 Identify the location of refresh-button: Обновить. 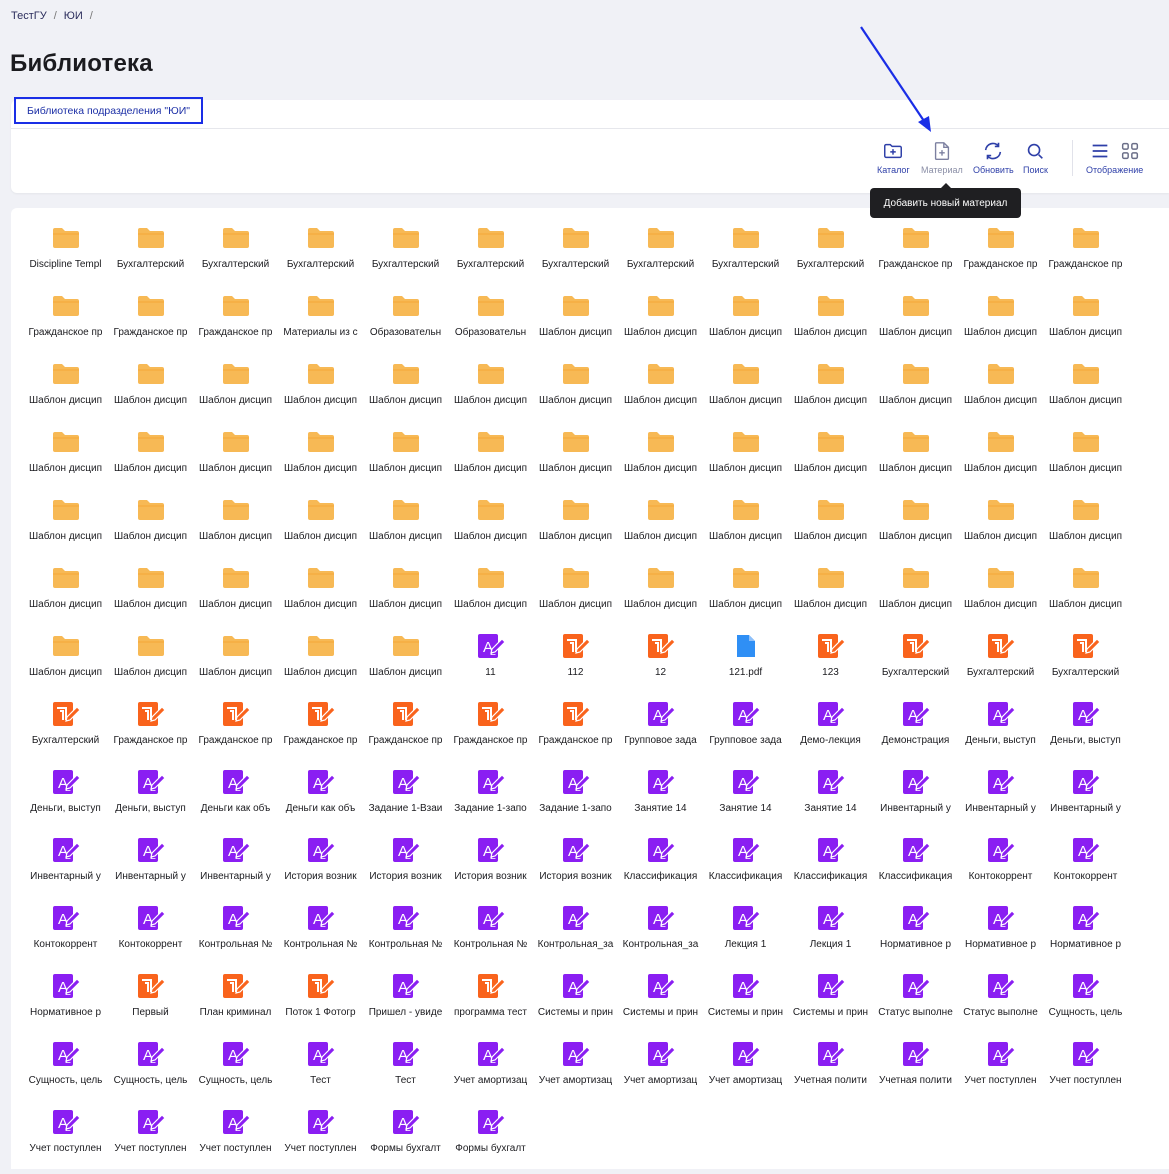
(993, 157).